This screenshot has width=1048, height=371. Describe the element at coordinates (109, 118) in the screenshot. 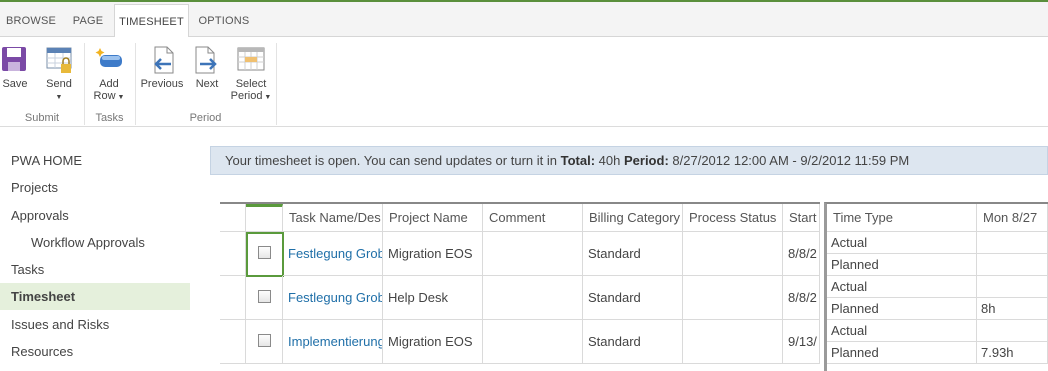

I see `group-label-tasks: Tasks` at that location.